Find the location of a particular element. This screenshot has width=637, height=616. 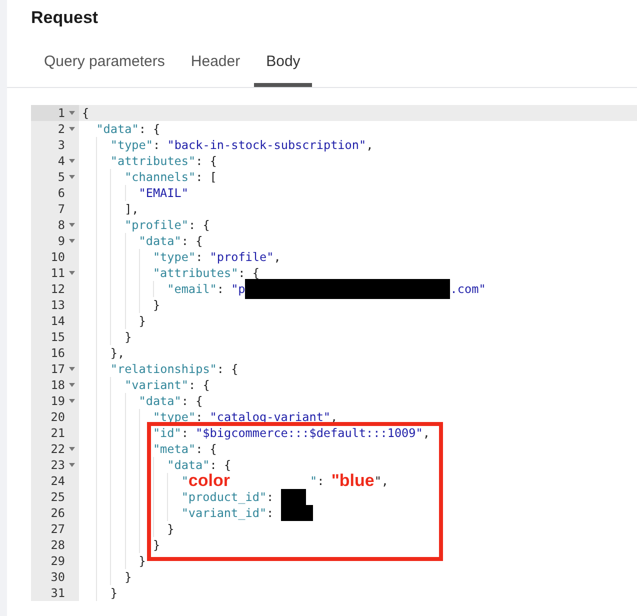

code-token: { is located at coordinates (86, 113).